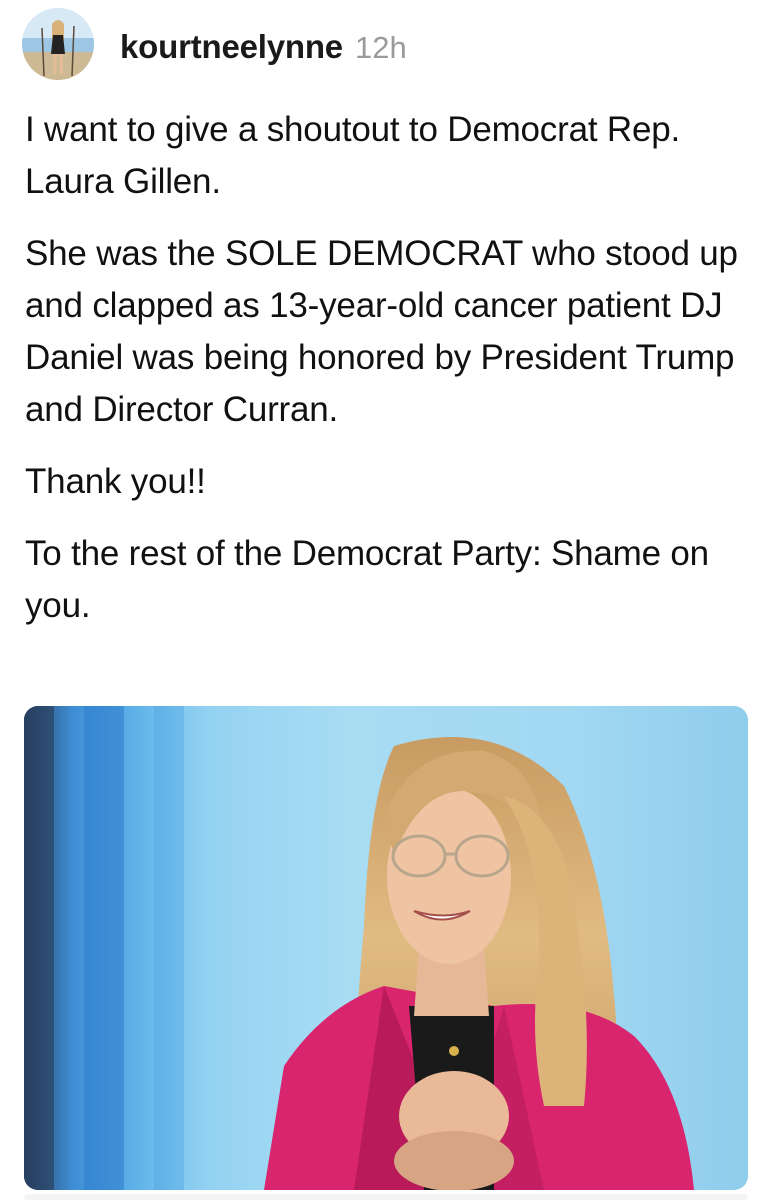 This screenshot has width=772, height=1200. Describe the element at coordinates (115, 481) in the screenshot. I see `post-paragraph: Thank you!!` at that location.